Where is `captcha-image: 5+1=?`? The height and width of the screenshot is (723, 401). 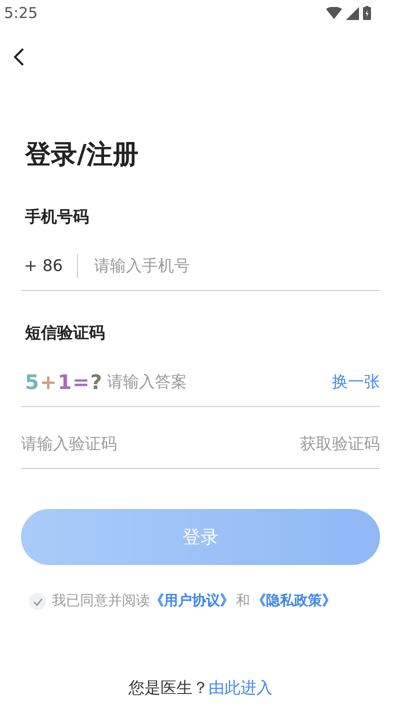 captcha-image: 5+1=? is located at coordinates (62, 381).